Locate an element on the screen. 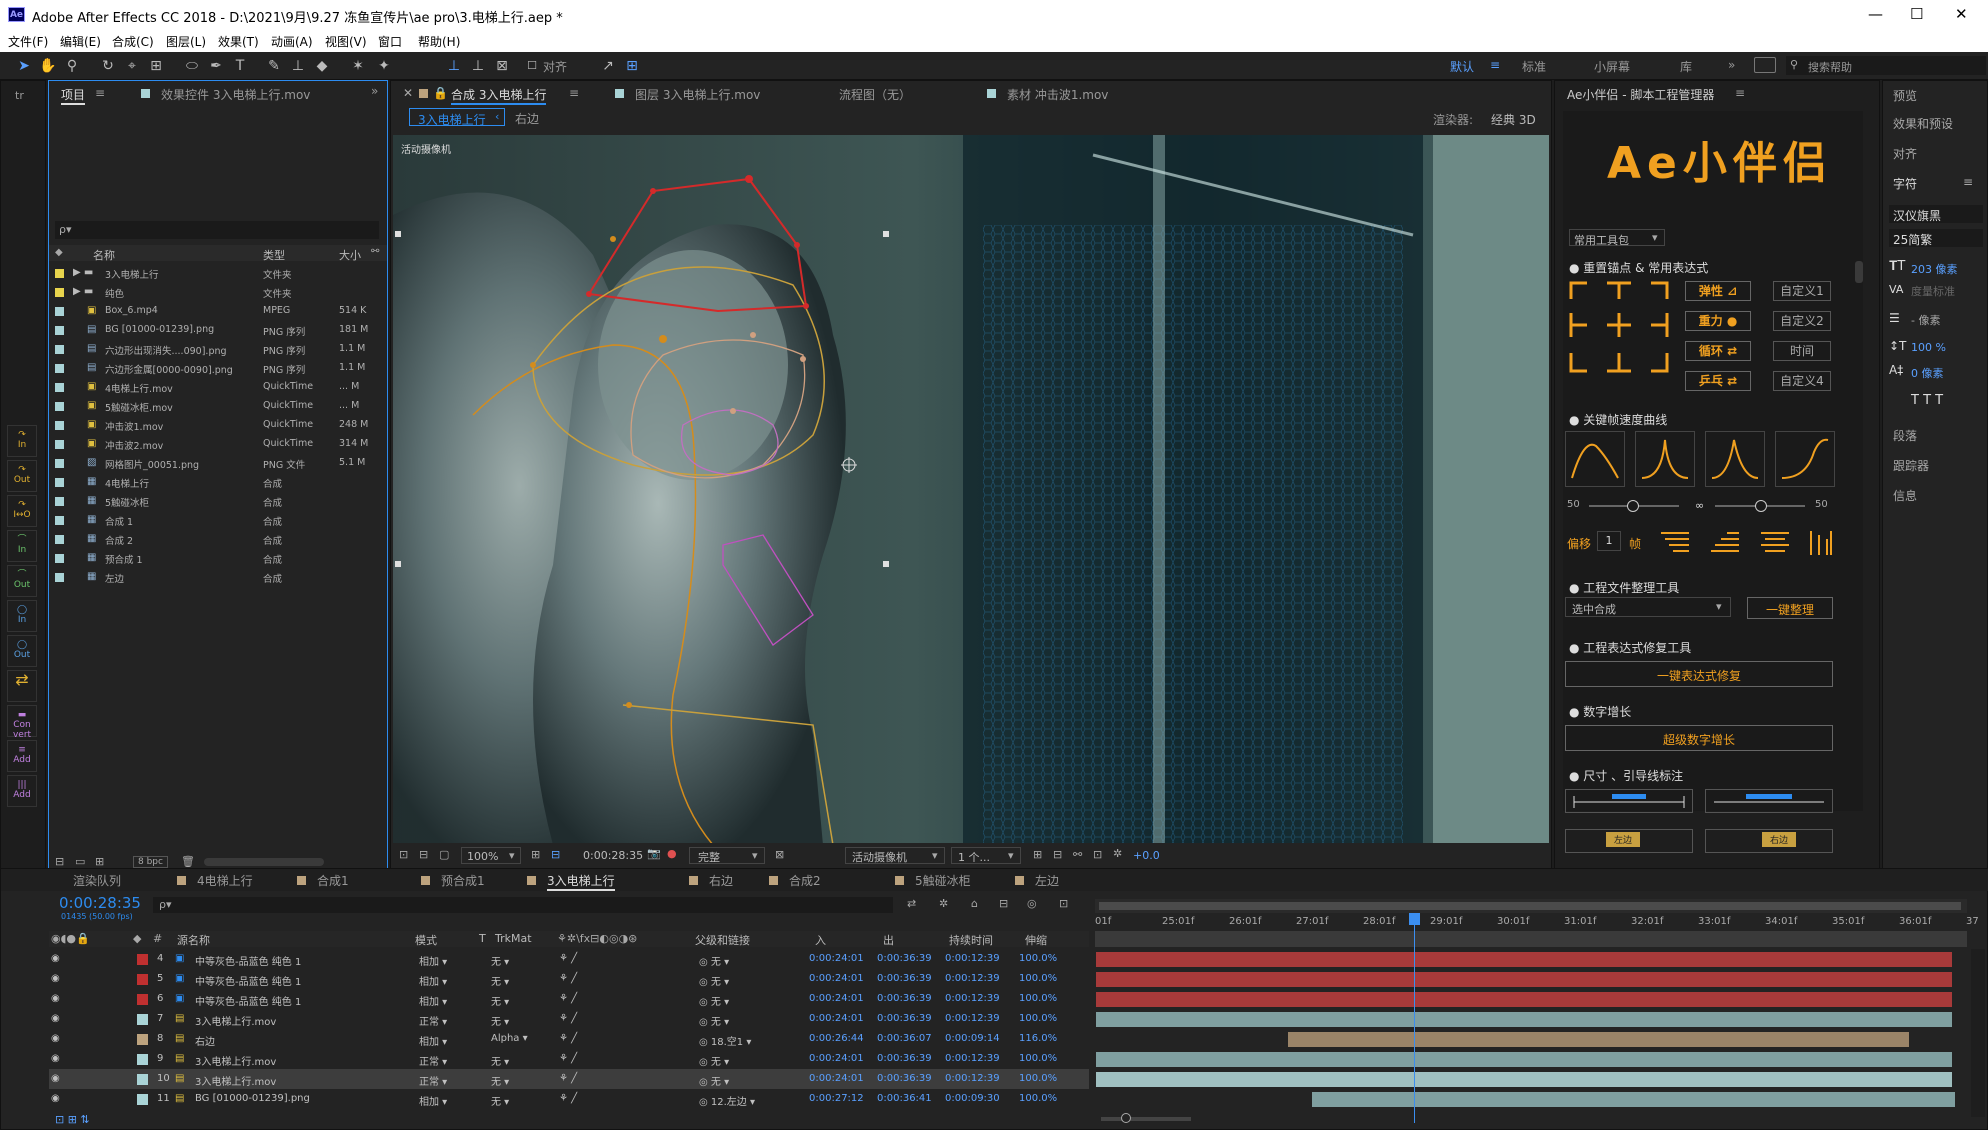 This screenshot has height=1130, width=1988. timeline-tab: 3入电梯上行 is located at coordinates (581, 881).